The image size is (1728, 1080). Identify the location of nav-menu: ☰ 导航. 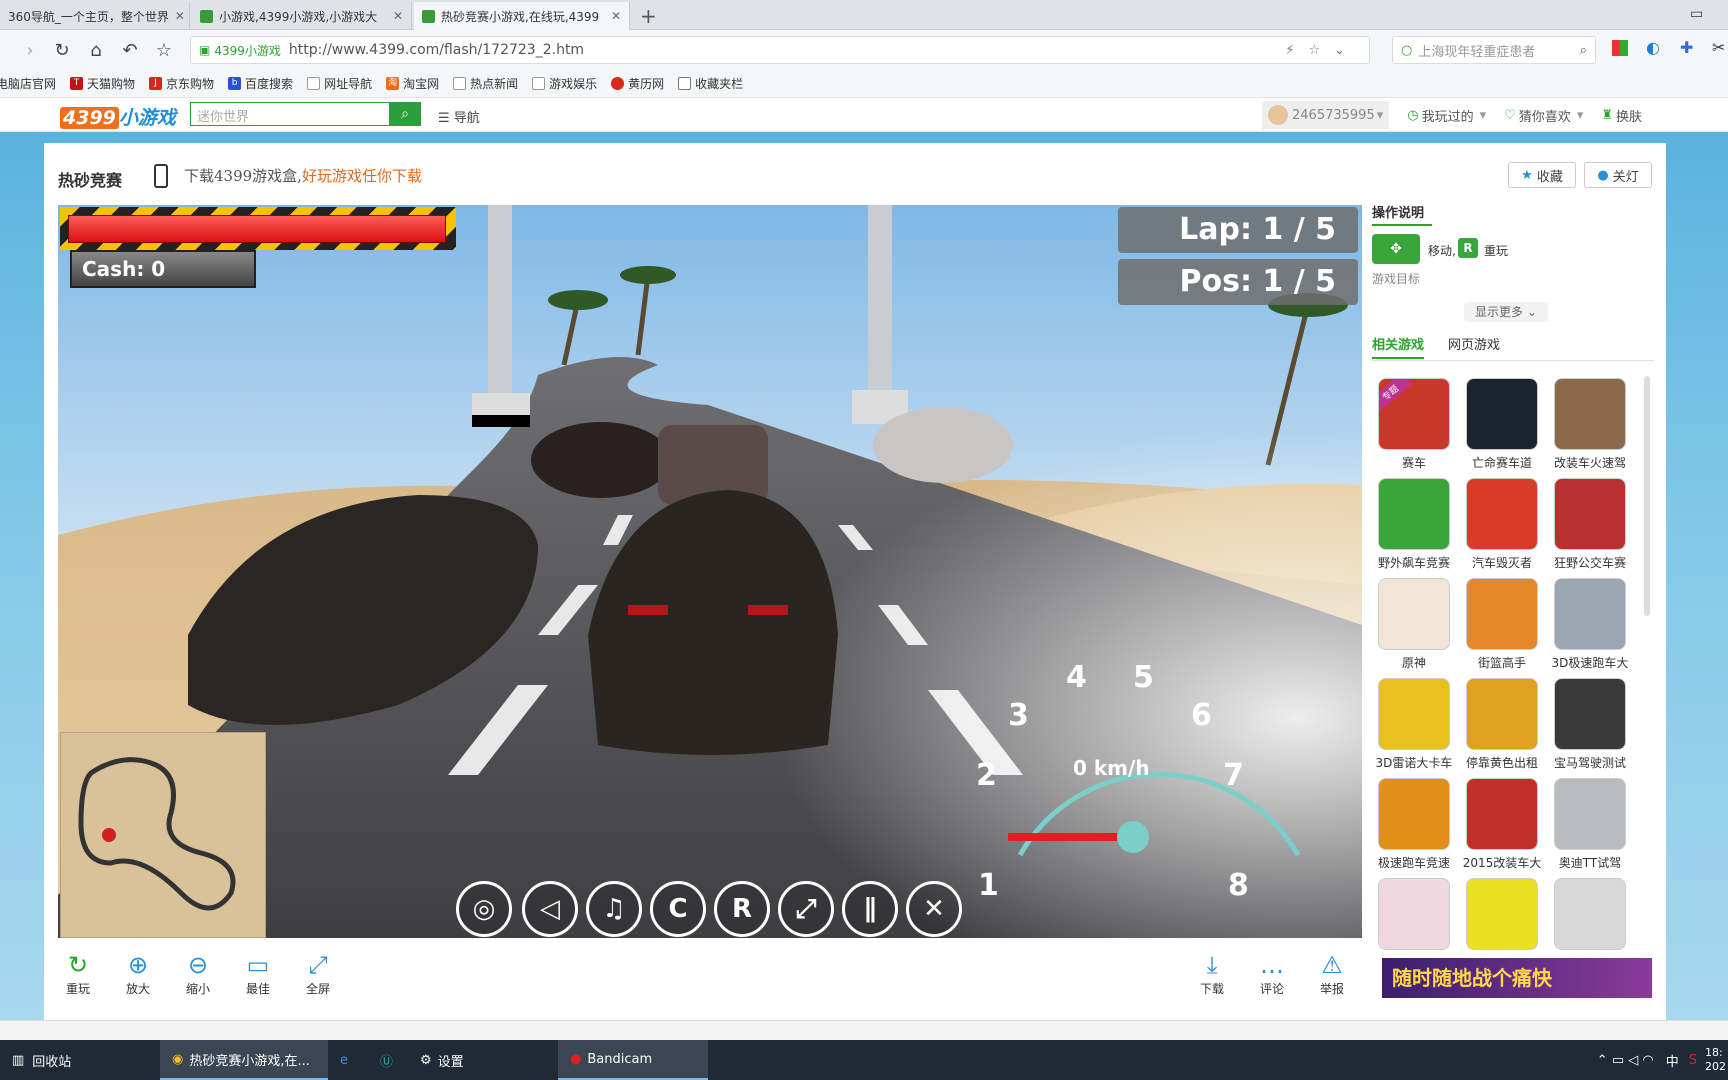
(459, 116).